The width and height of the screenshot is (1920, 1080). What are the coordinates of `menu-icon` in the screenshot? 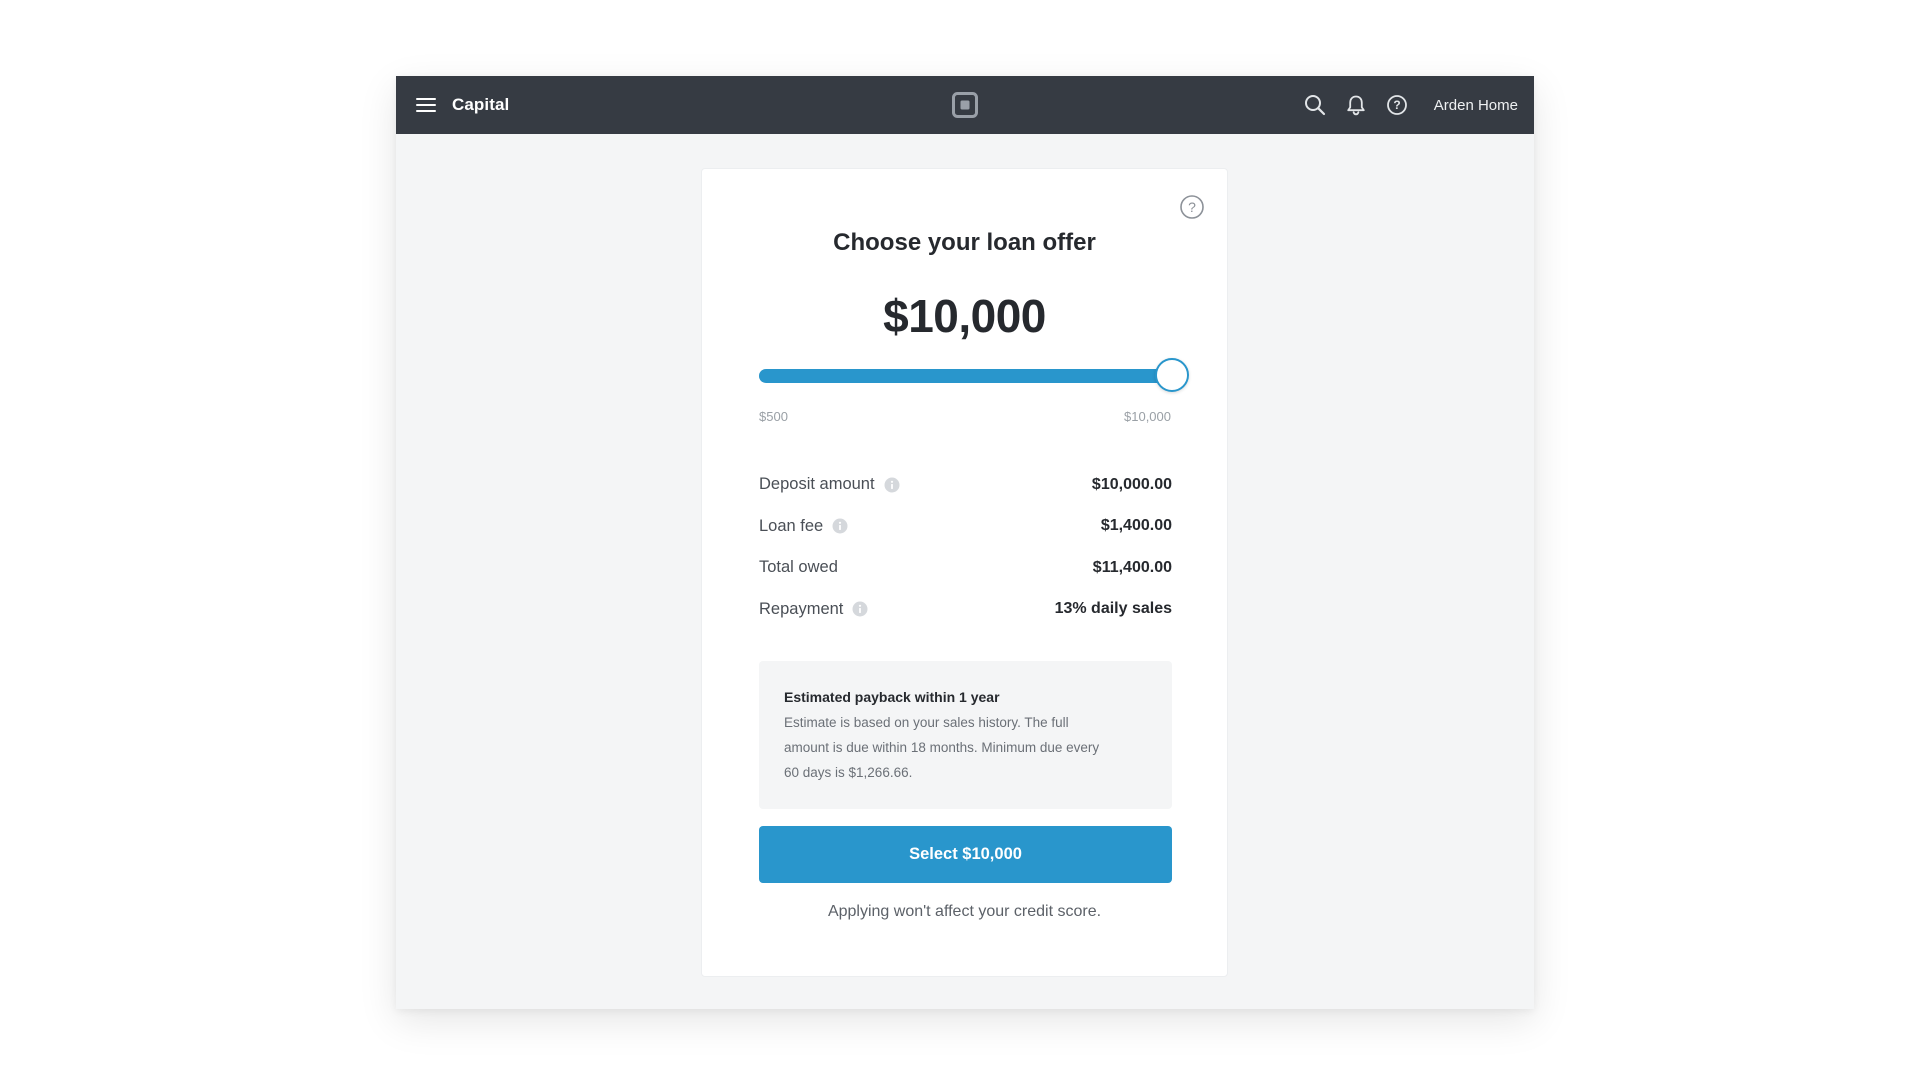 It's located at (426, 105).